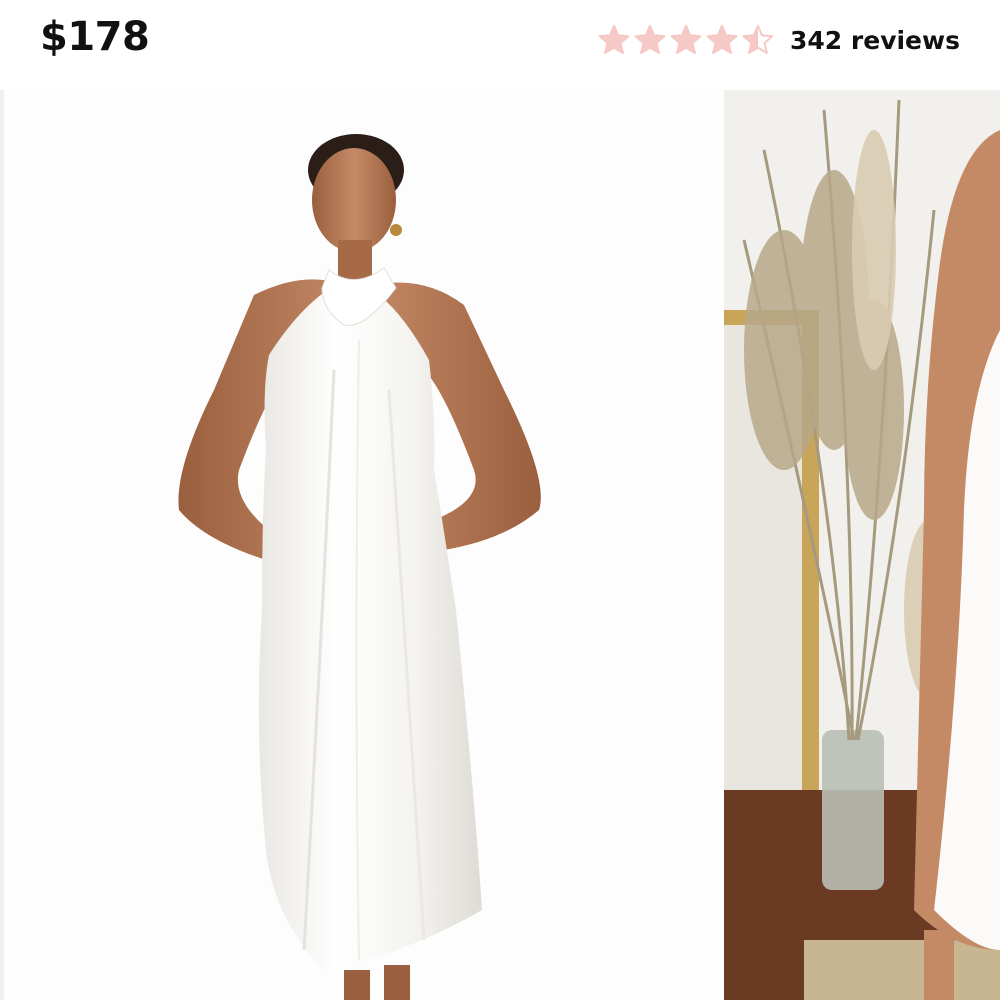  What do you see at coordinates (875, 40) in the screenshot?
I see `reviews-link: 342 reviews` at bounding box center [875, 40].